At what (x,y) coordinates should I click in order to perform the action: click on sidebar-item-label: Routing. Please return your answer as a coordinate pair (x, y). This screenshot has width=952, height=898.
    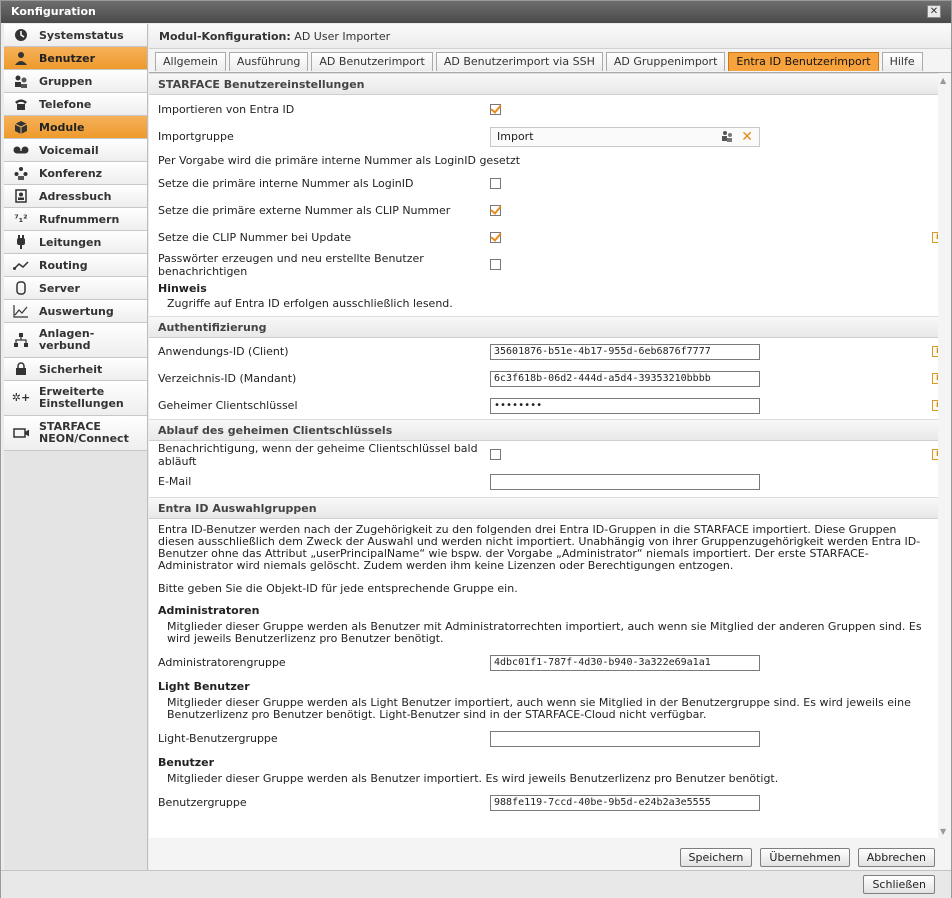
    Looking at the image, I should click on (63, 265).